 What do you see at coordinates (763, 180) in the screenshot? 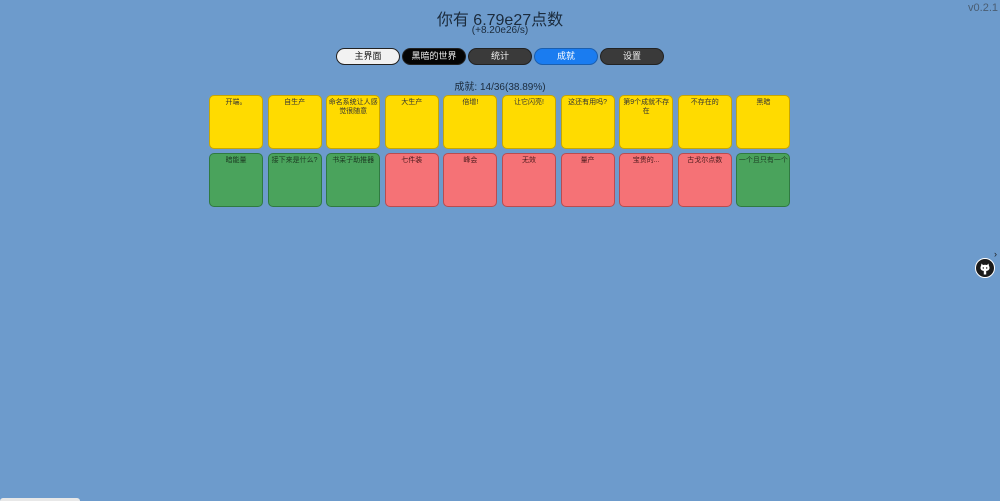
I see `achievement-tile: 一个且只有一个` at bounding box center [763, 180].